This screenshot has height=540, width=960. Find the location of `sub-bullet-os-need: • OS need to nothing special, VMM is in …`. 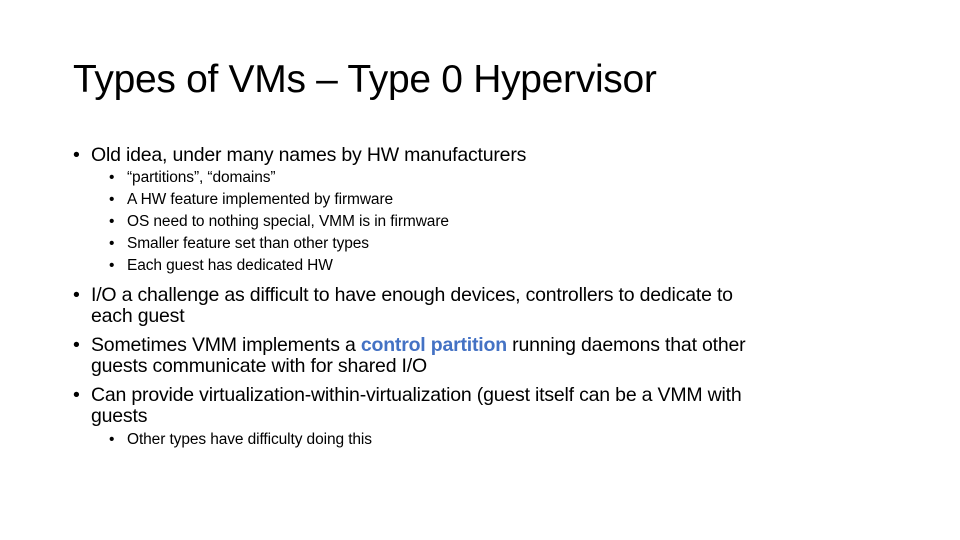

sub-bullet-os-need: • OS need to nothing special, VMM is in … is located at coordinates (279, 222).